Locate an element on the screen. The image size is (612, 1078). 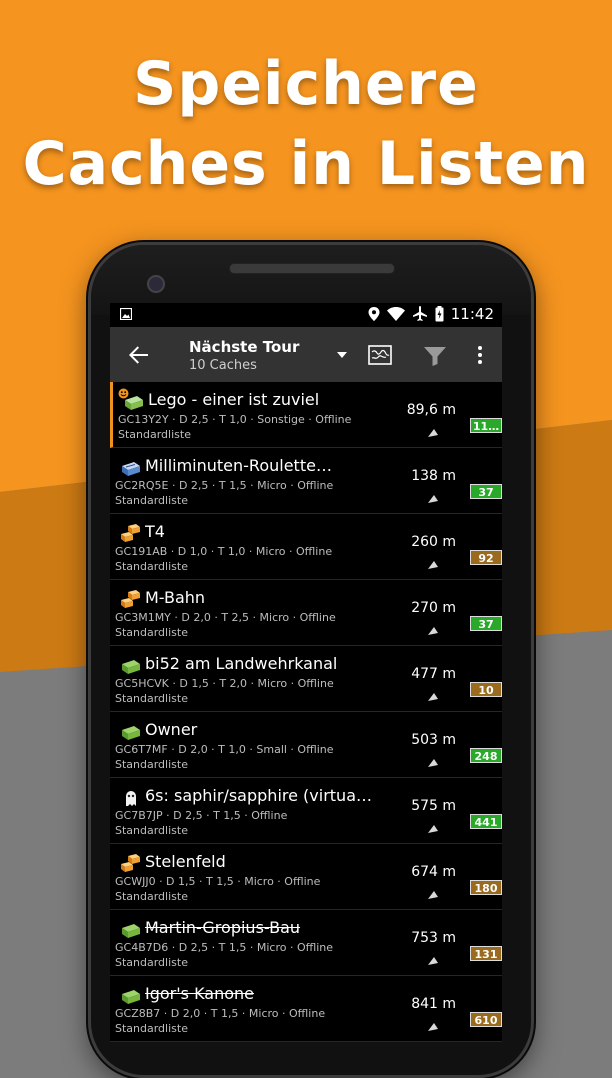
back-icon is located at coordinates (138, 355).